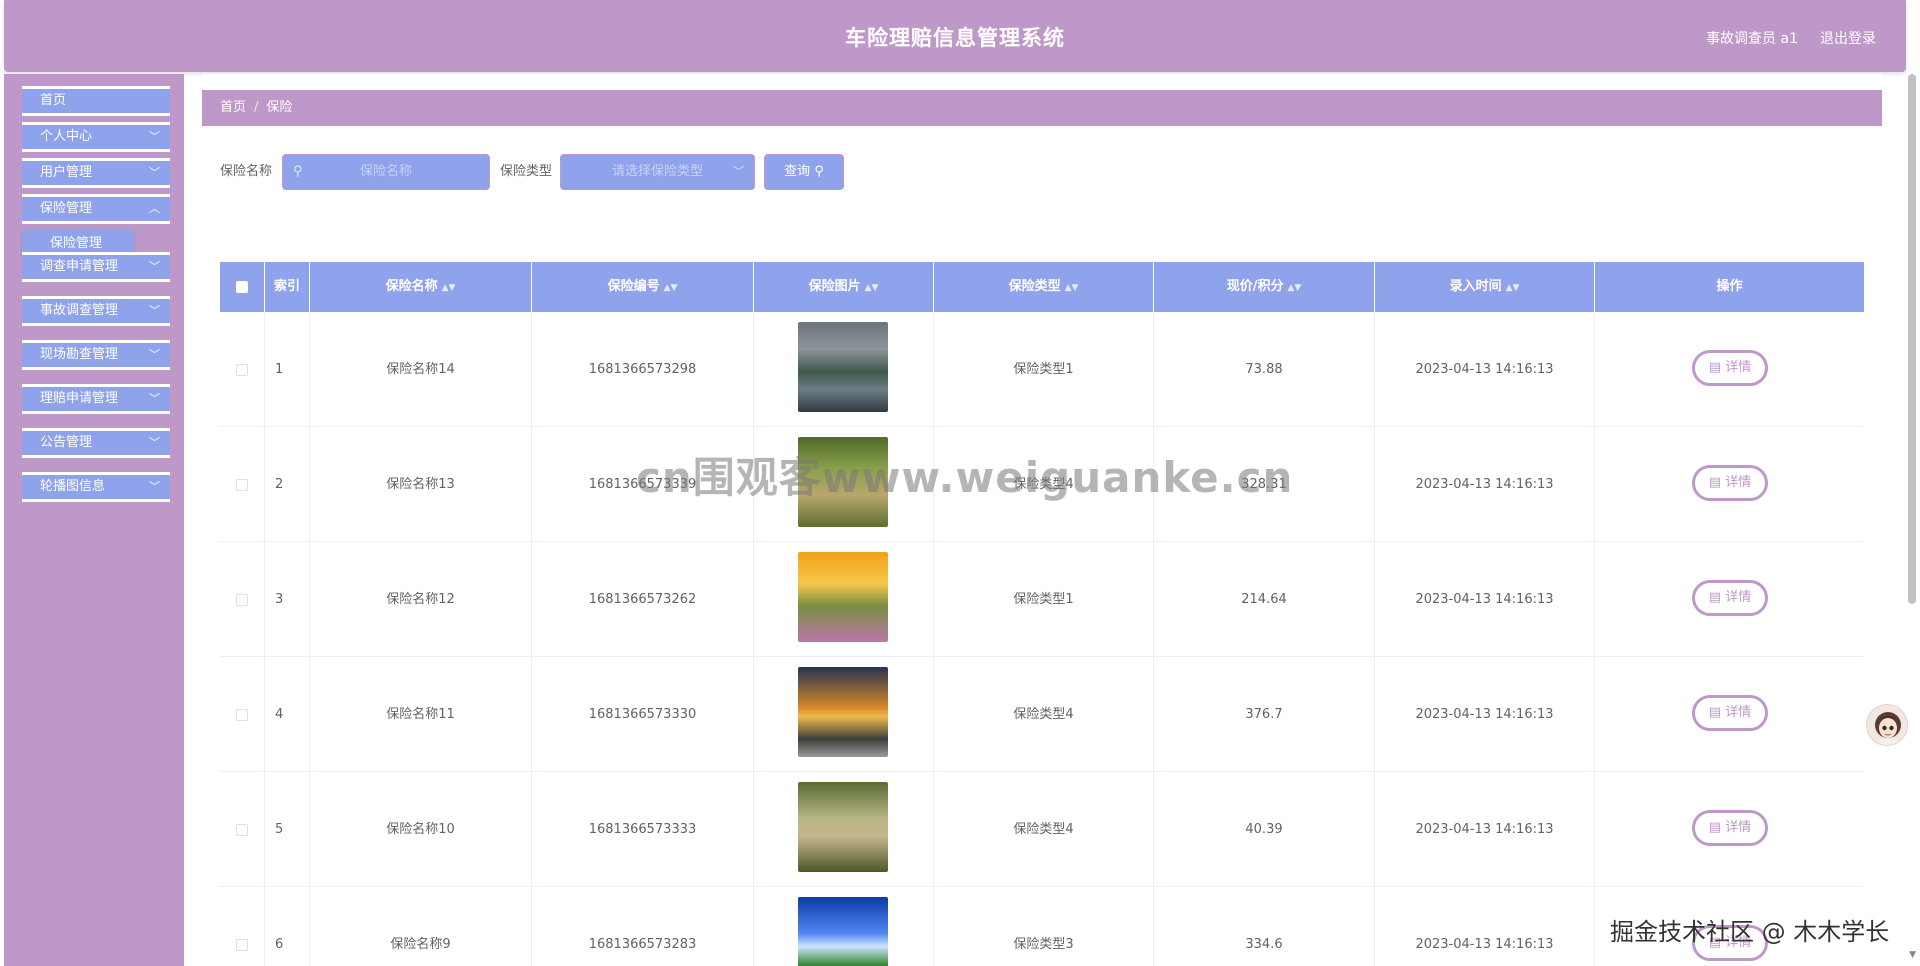 This screenshot has height=966, width=1920. I want to click on breadcrumb: 首页 / 保险, so click(1042, 108).